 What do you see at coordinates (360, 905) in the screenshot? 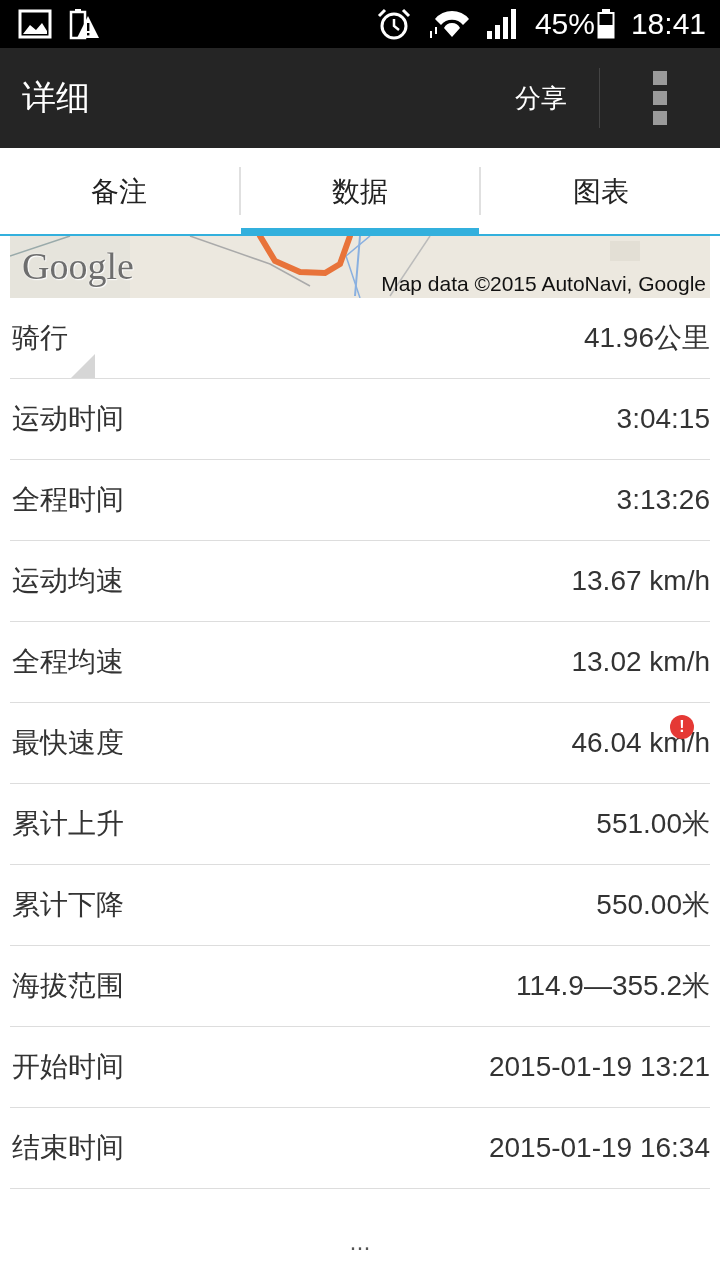
I see `stat-row: 累计下降 550.00米` at bounding box center [360, 905].